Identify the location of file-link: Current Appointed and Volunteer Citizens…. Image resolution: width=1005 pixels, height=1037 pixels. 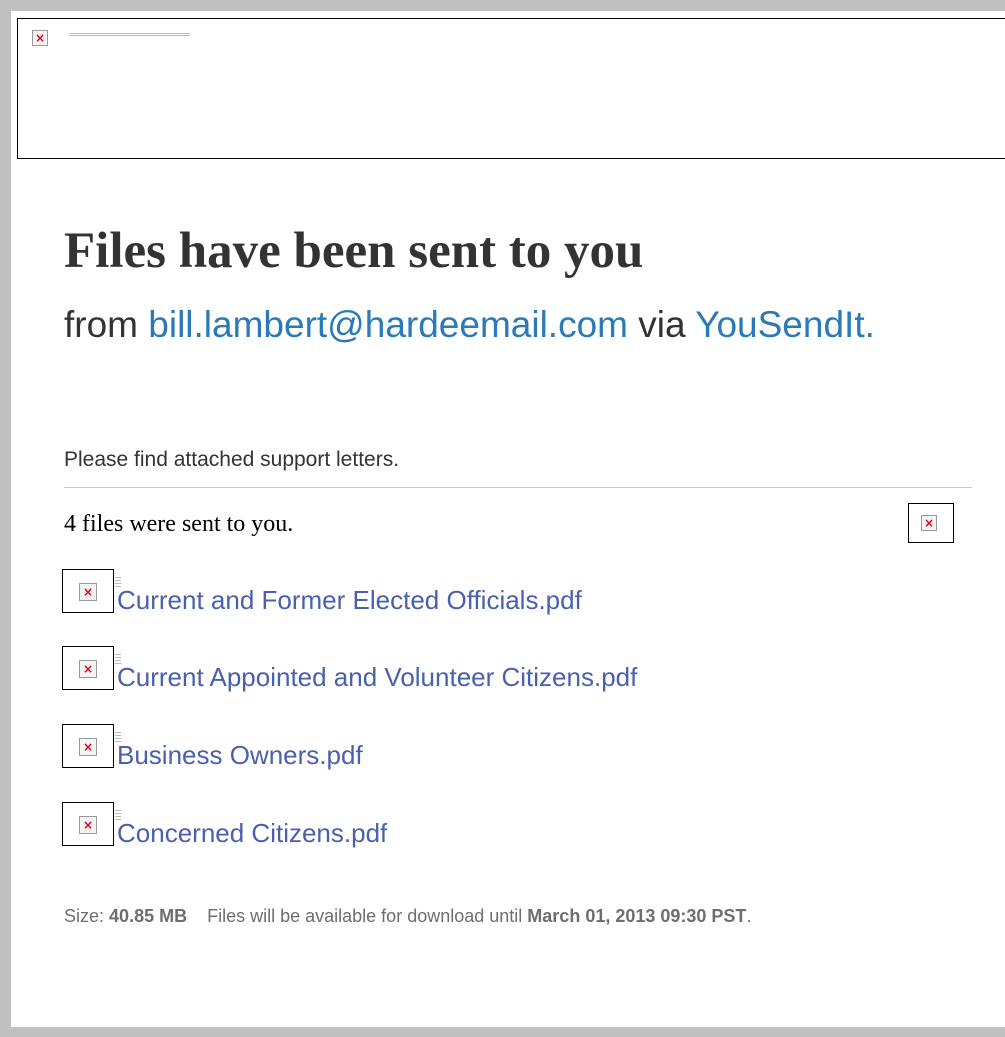
(377, 677).